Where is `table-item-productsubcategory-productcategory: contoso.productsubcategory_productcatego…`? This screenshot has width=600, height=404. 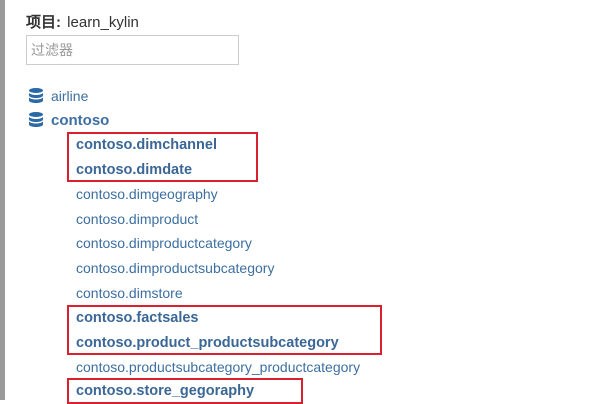
table-item-productsubcategory-productcategory: contoso.productsubcategory_productcatego… is located at coordinates (218, 367).